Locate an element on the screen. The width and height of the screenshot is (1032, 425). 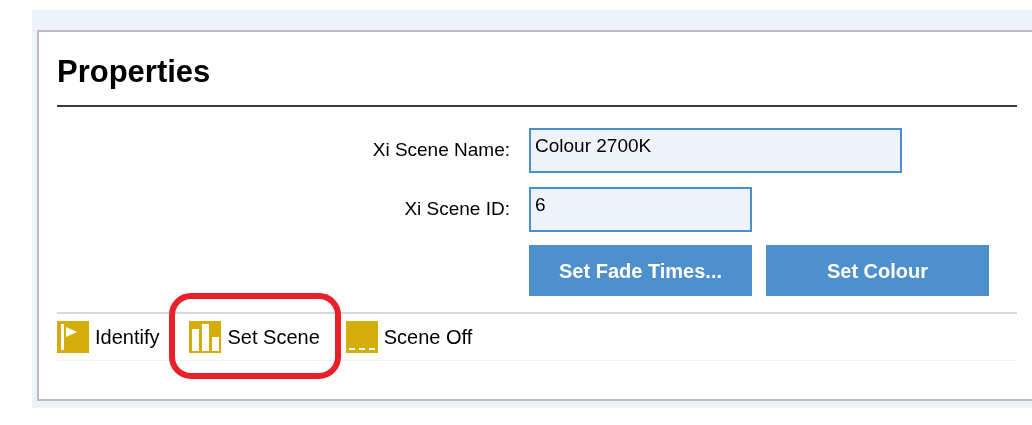
panel-title: Properties is located at coordinates (134, 72).